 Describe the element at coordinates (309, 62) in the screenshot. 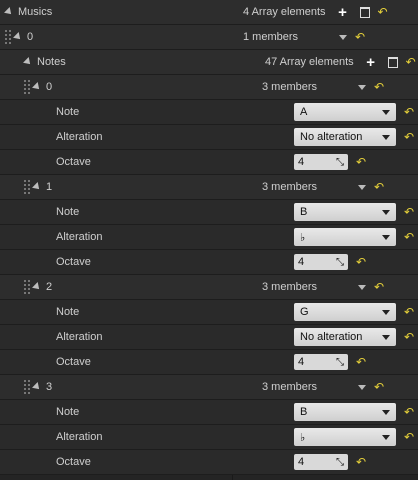

I see `notes-summary: 47 Array elements` at that location.